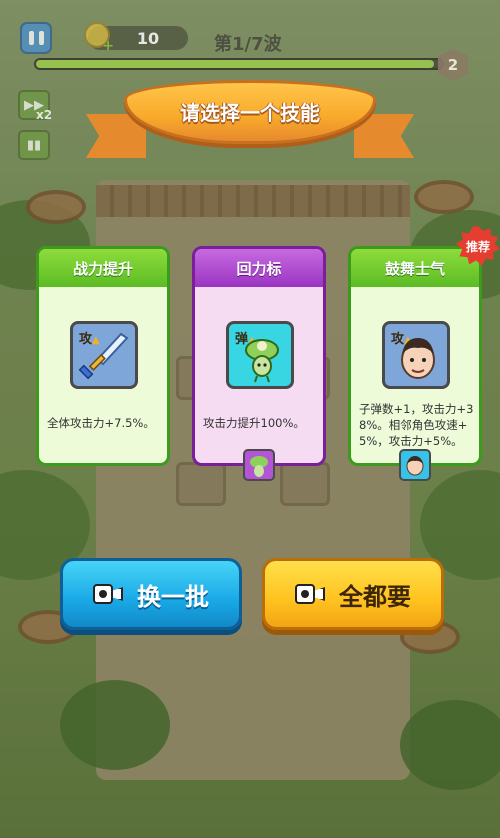 The image size is (500, 838). What do you see at coordinates (31, 38) in the screenshot?
I see `pause-icon` at bounding box center [31, 38].